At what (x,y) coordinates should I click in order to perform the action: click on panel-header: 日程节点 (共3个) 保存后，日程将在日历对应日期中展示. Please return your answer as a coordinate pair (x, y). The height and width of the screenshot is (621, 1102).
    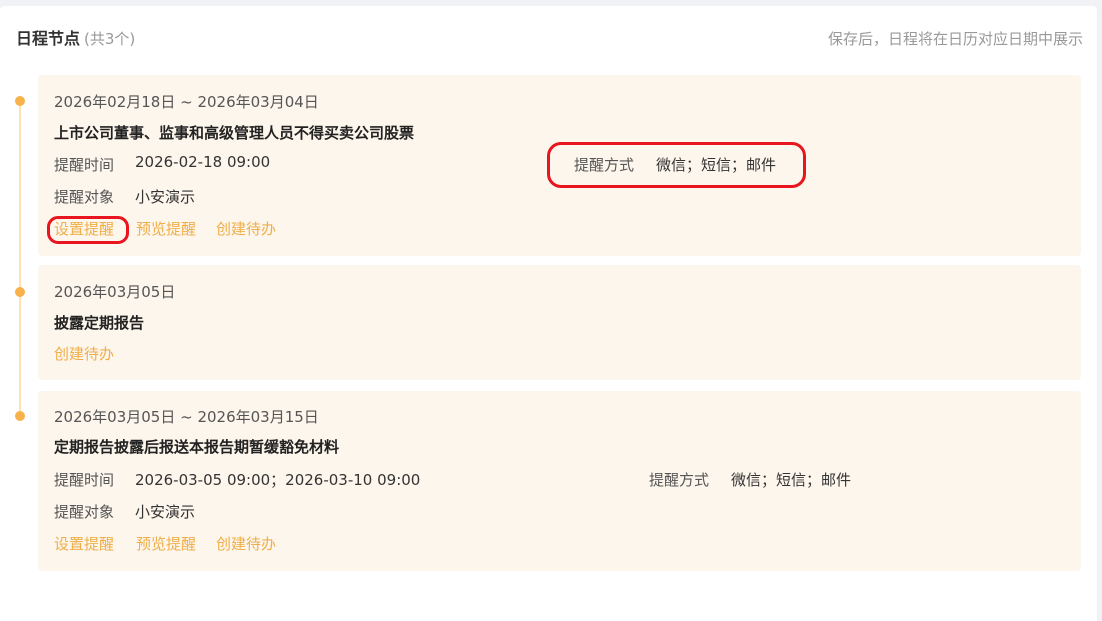
    Looking at the image, I should click on (549, 40).